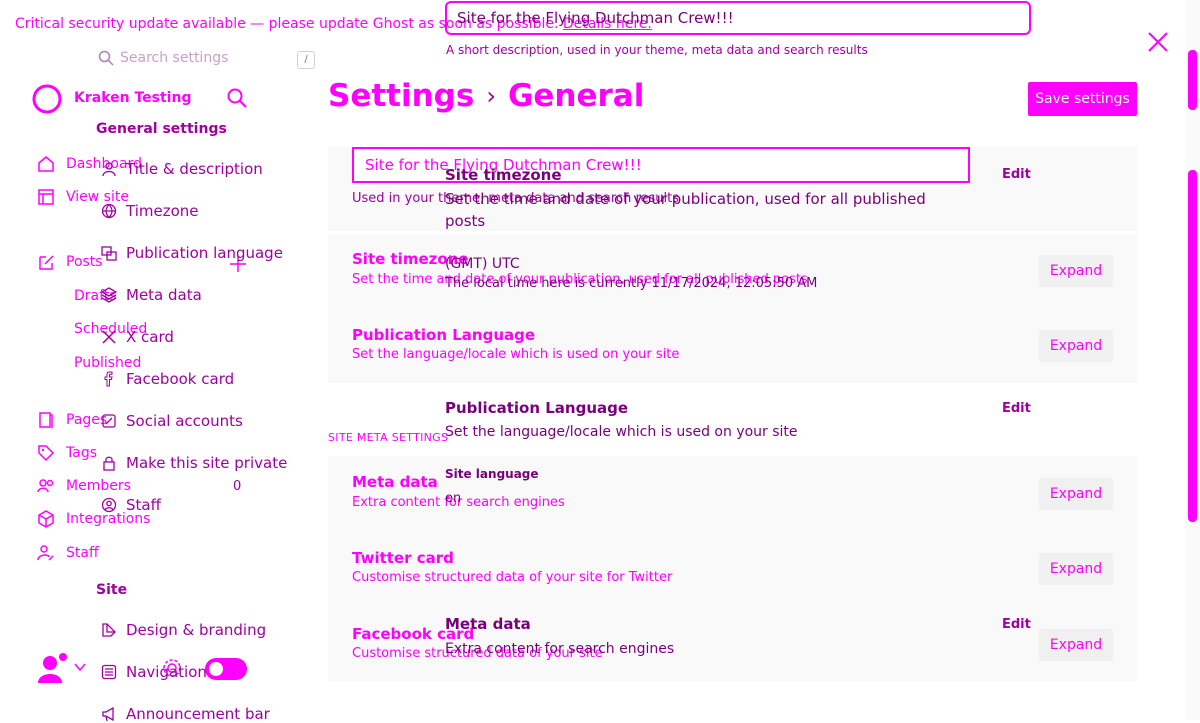 The image size is (1200, 723). I want to click on settings-nav-x-card: X card, so click(137, 337).